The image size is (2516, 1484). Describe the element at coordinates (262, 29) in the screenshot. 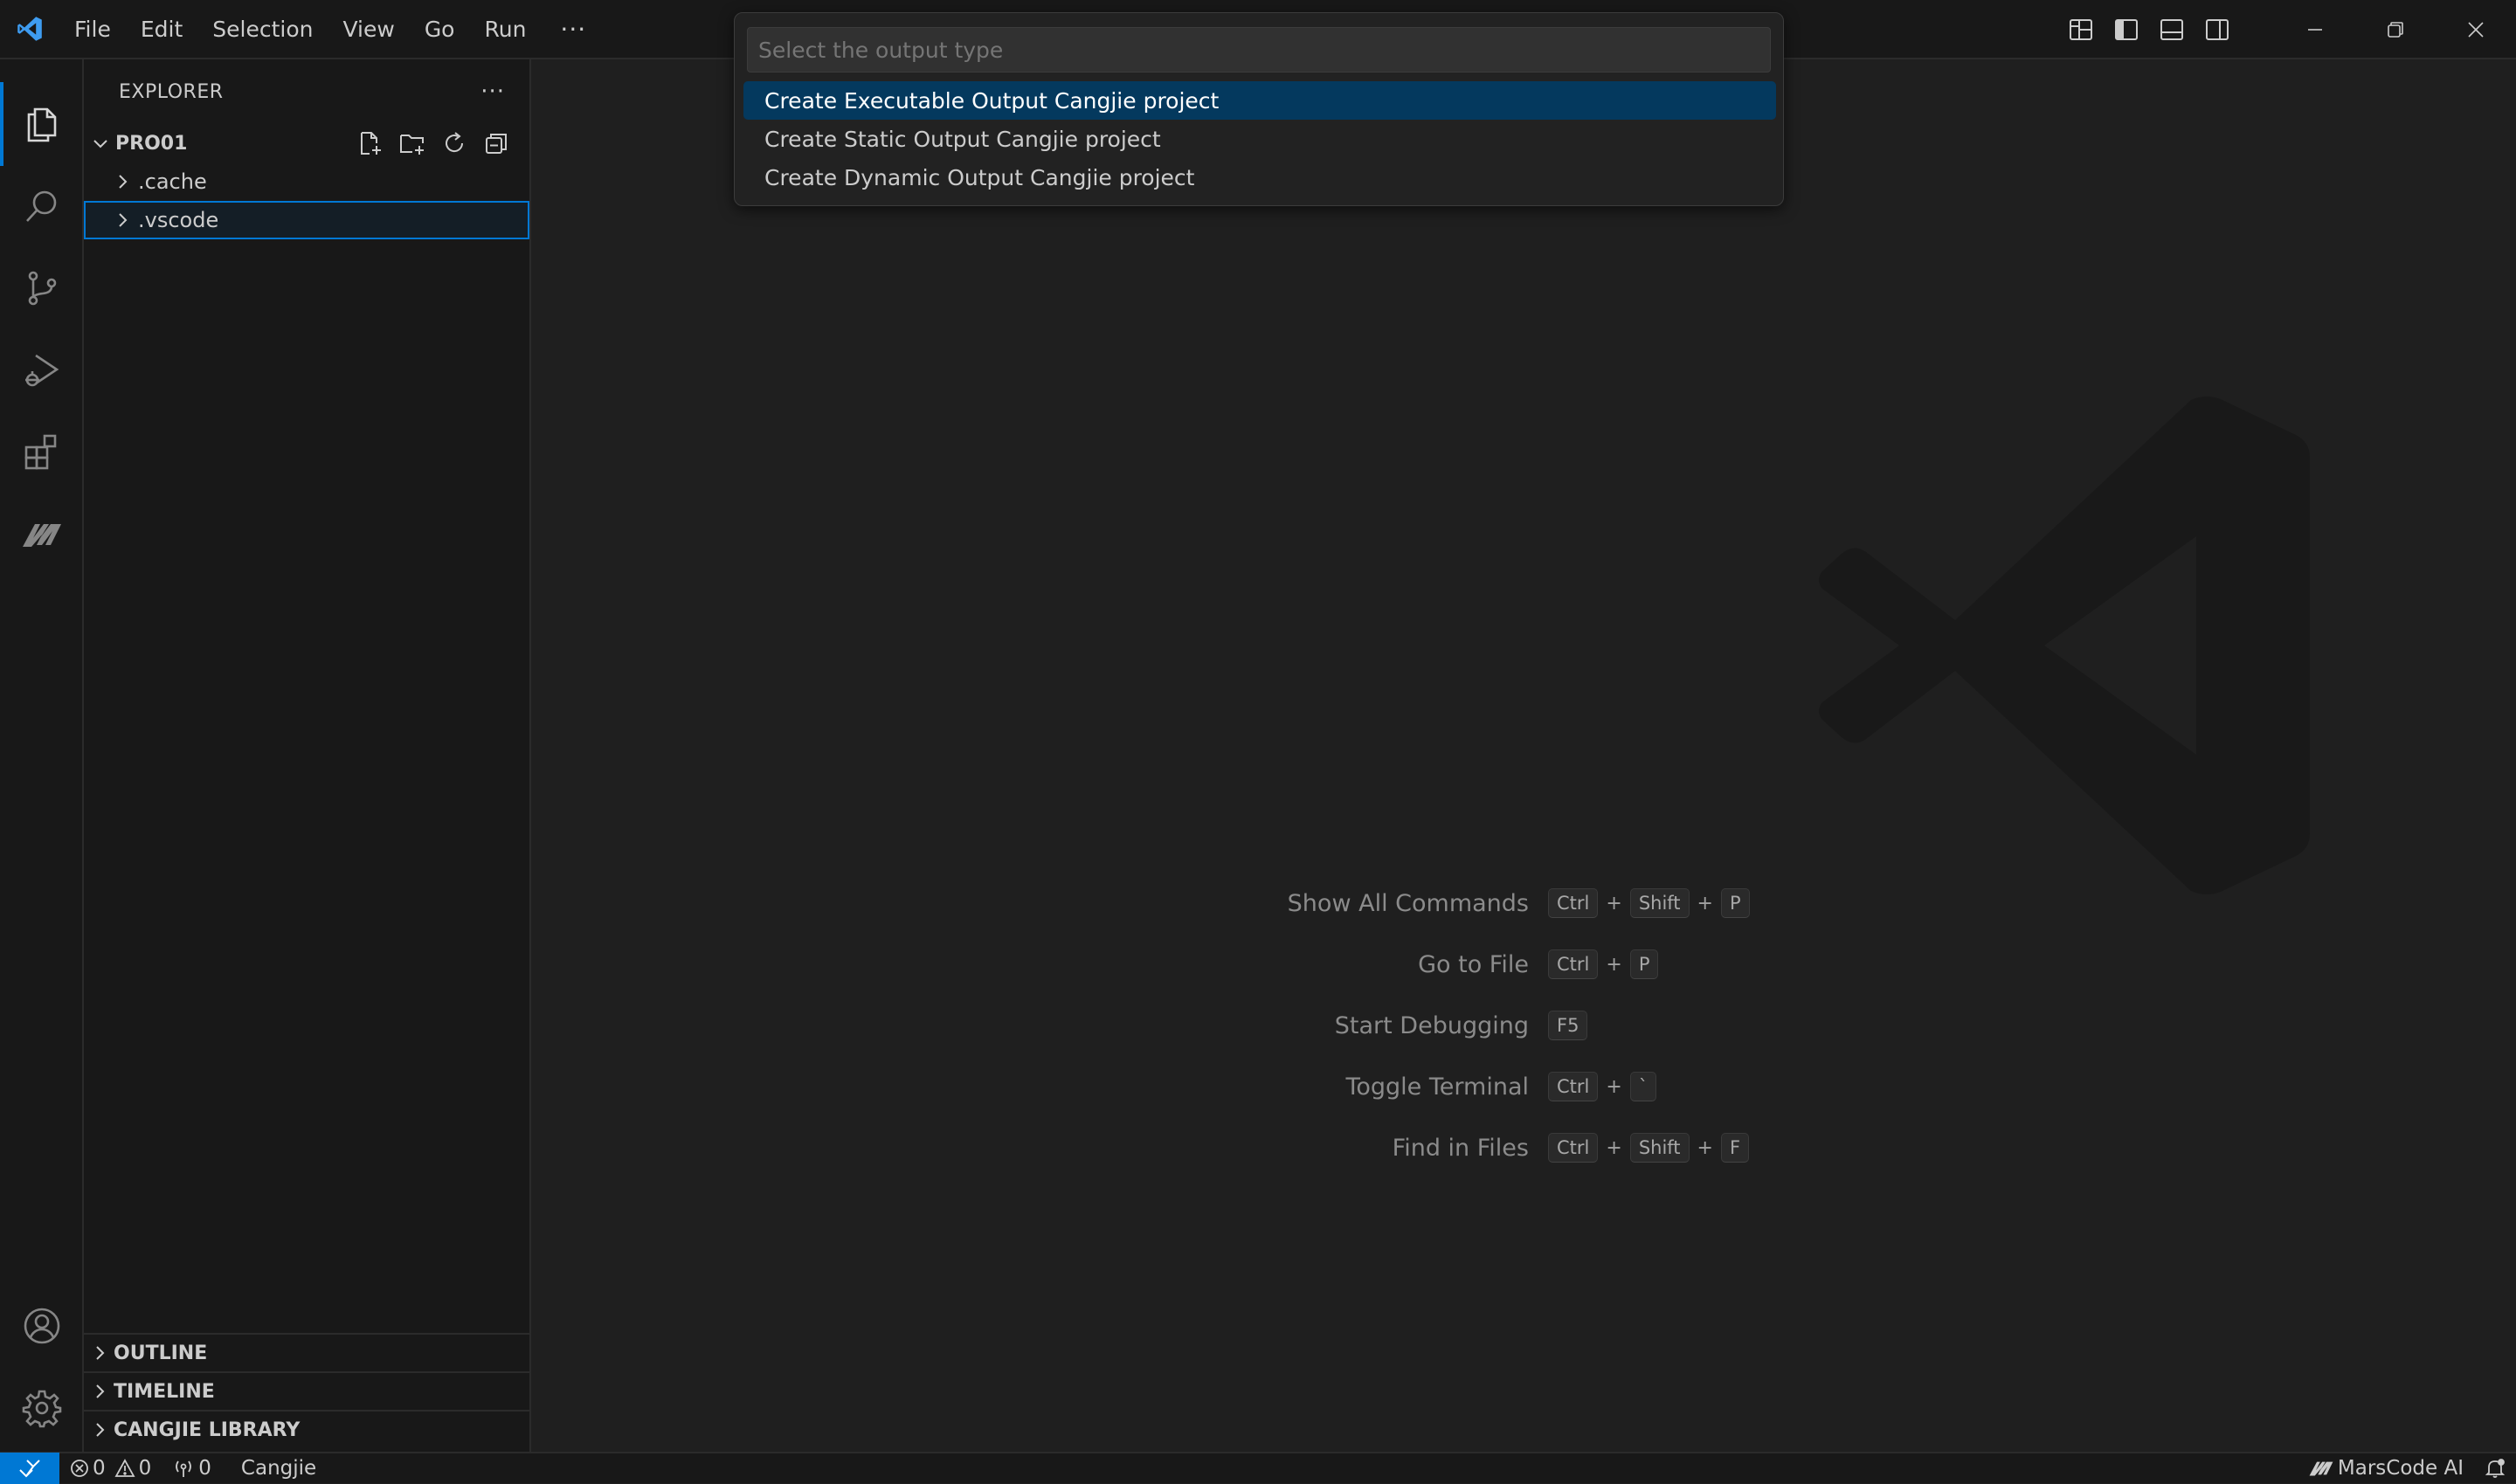

I see `menu-selection: Selection` at that location.